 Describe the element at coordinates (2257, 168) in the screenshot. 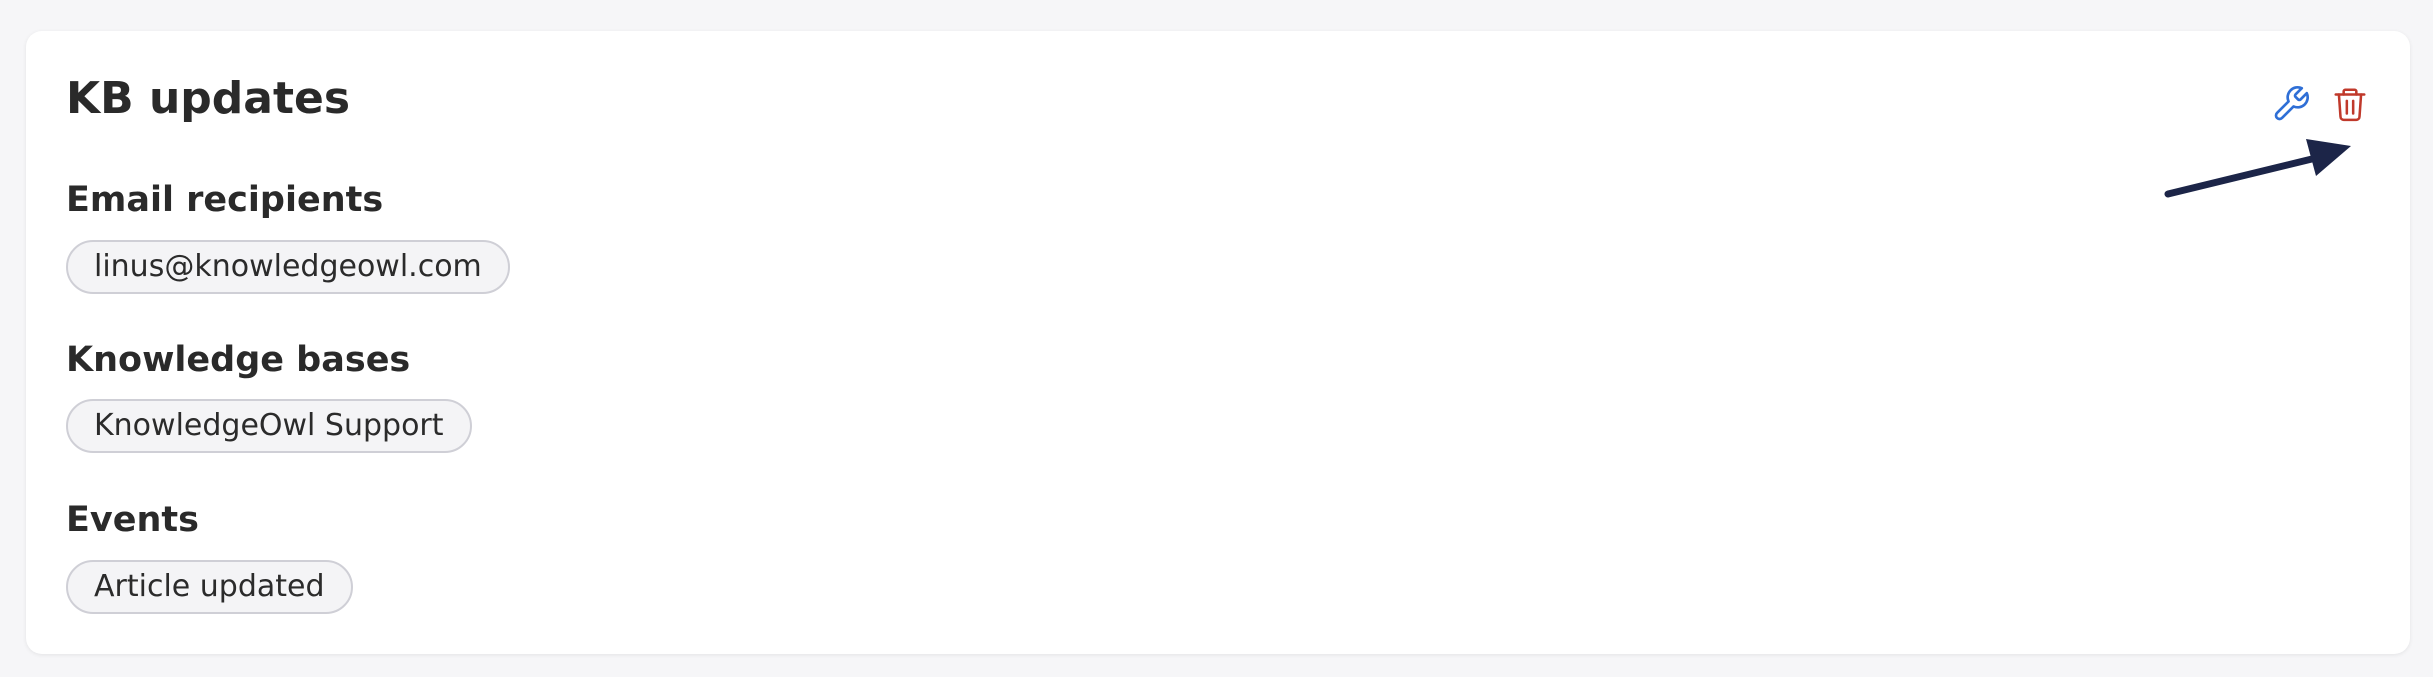

I see `annotation-arrow` at that location.